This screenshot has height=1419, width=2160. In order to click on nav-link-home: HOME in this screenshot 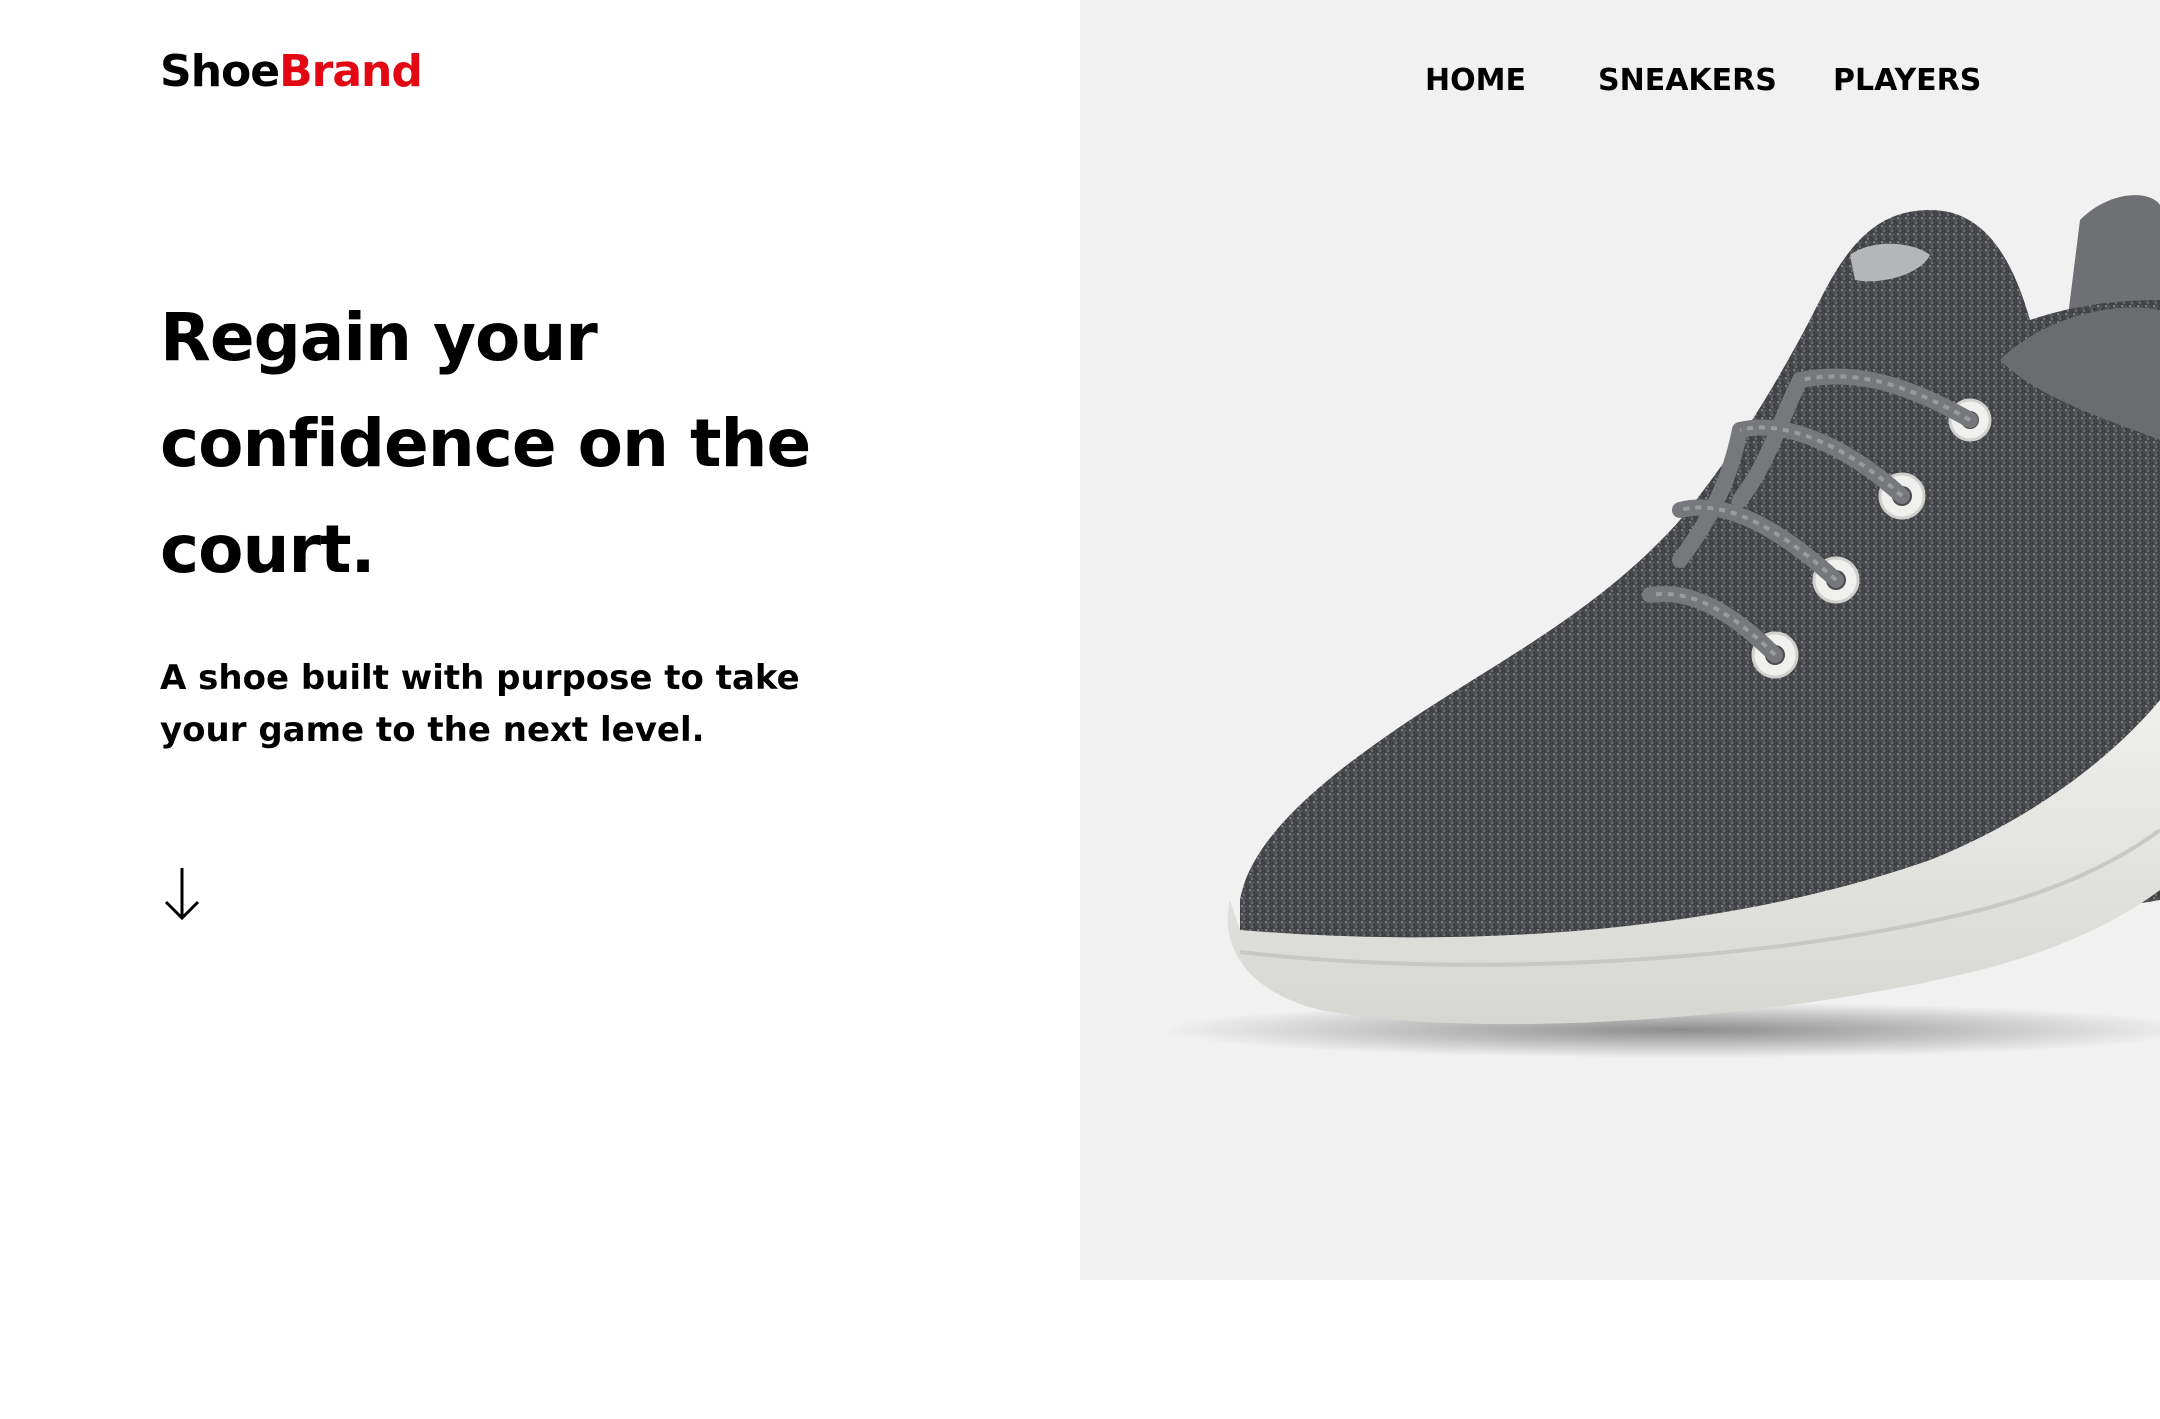, I will do `click(1475, 81)`.